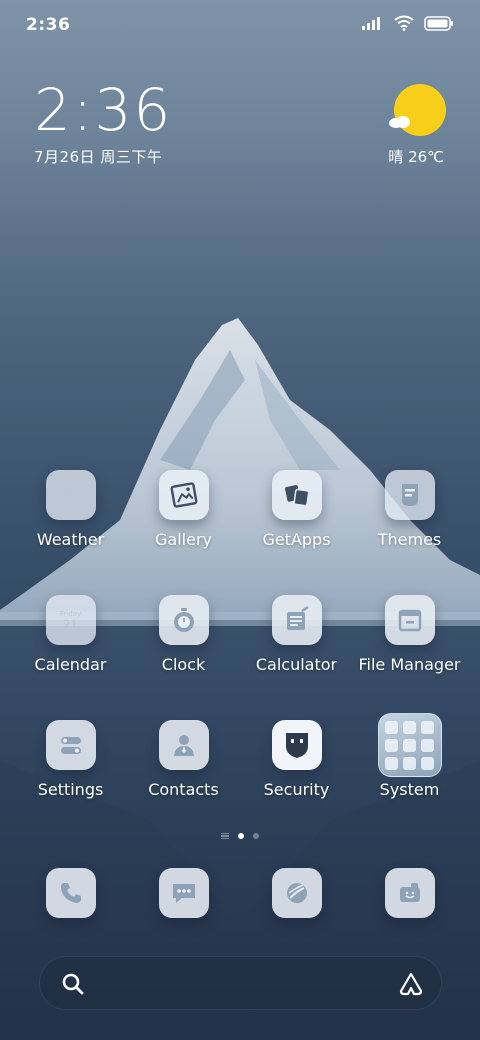 This screenshot has width=480, height=1040. I want to click on dock, so click(240, 894).